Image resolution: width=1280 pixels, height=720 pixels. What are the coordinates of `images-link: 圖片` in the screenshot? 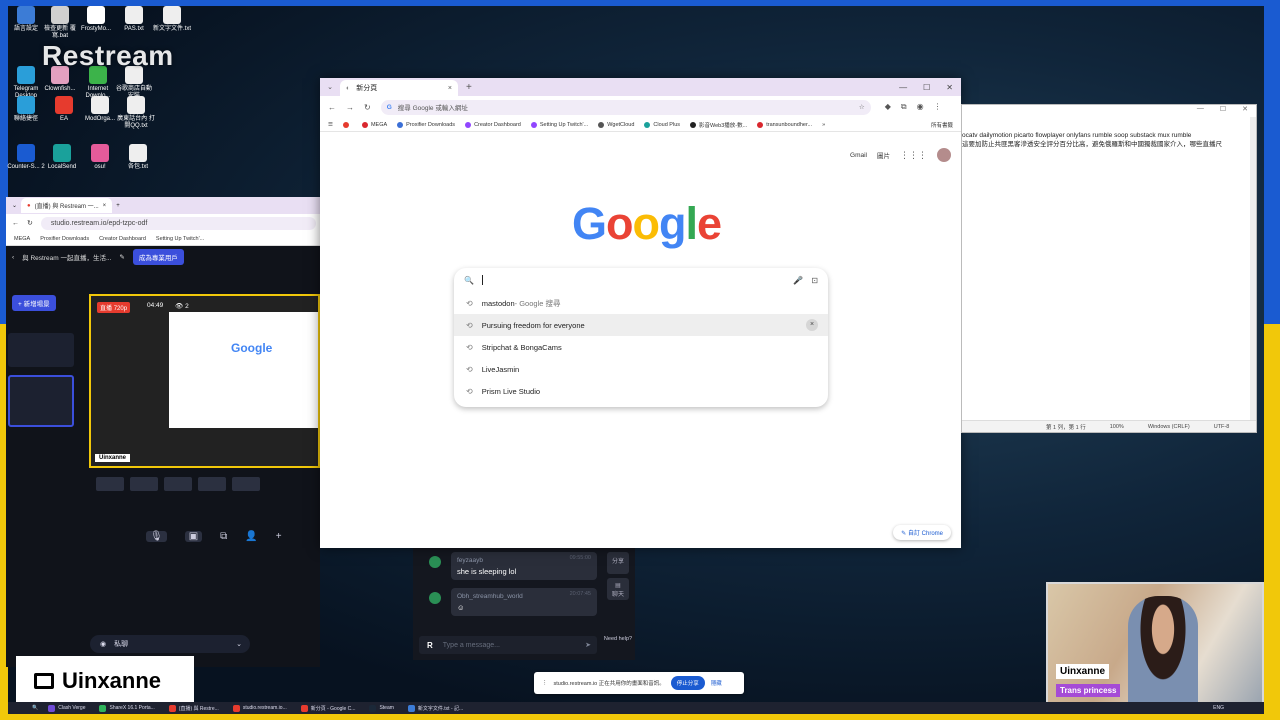 It's located at (883, 155).